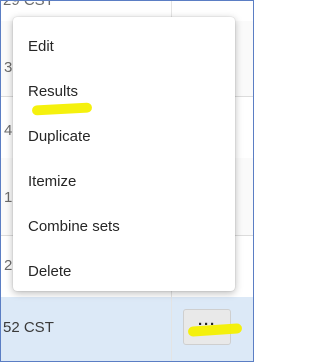 This screenshot has height=362, width=320. What do you see at coordinates (124, 186) in the screenshot?
I see `menu-item-itemize: Itemize` at bounding box center [124, 186].